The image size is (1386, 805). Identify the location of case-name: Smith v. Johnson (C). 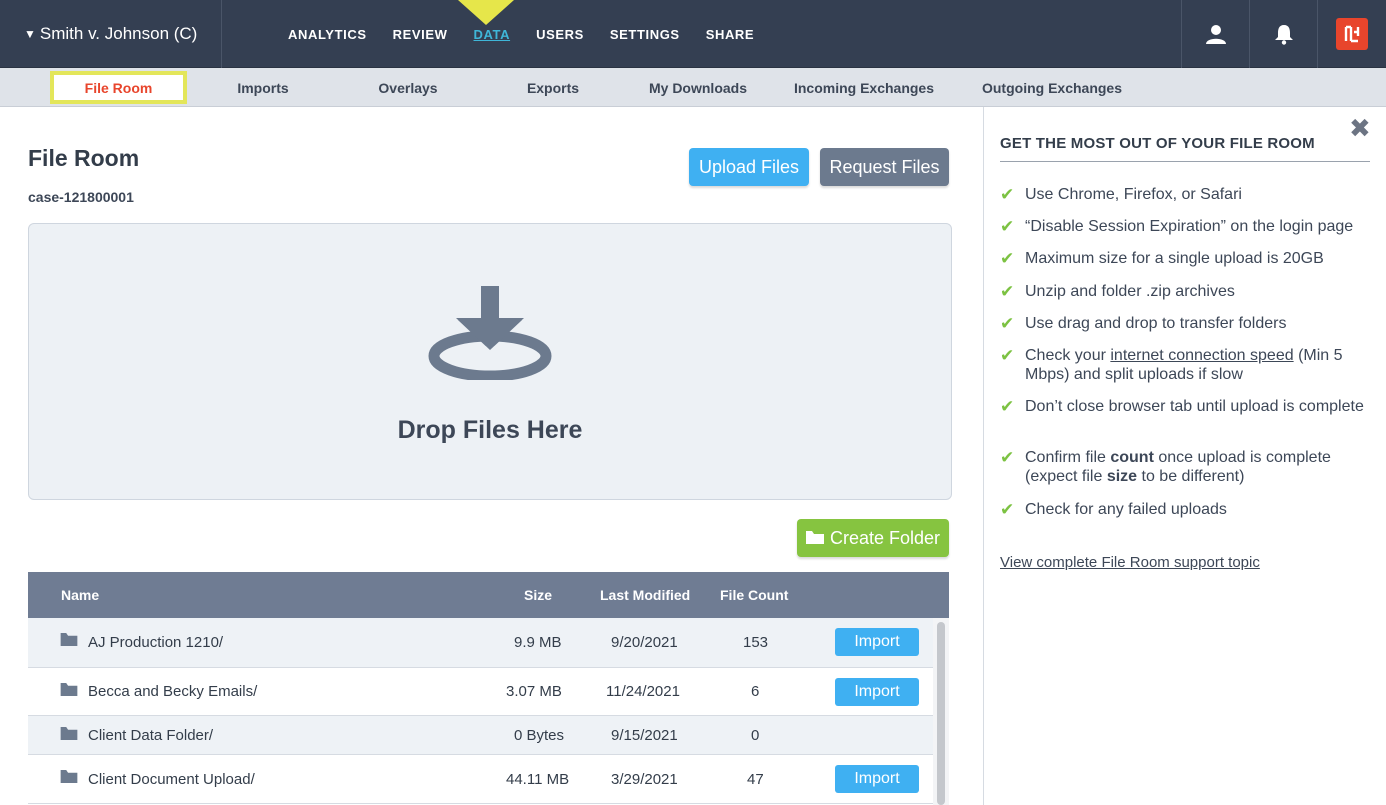
(118, 33).